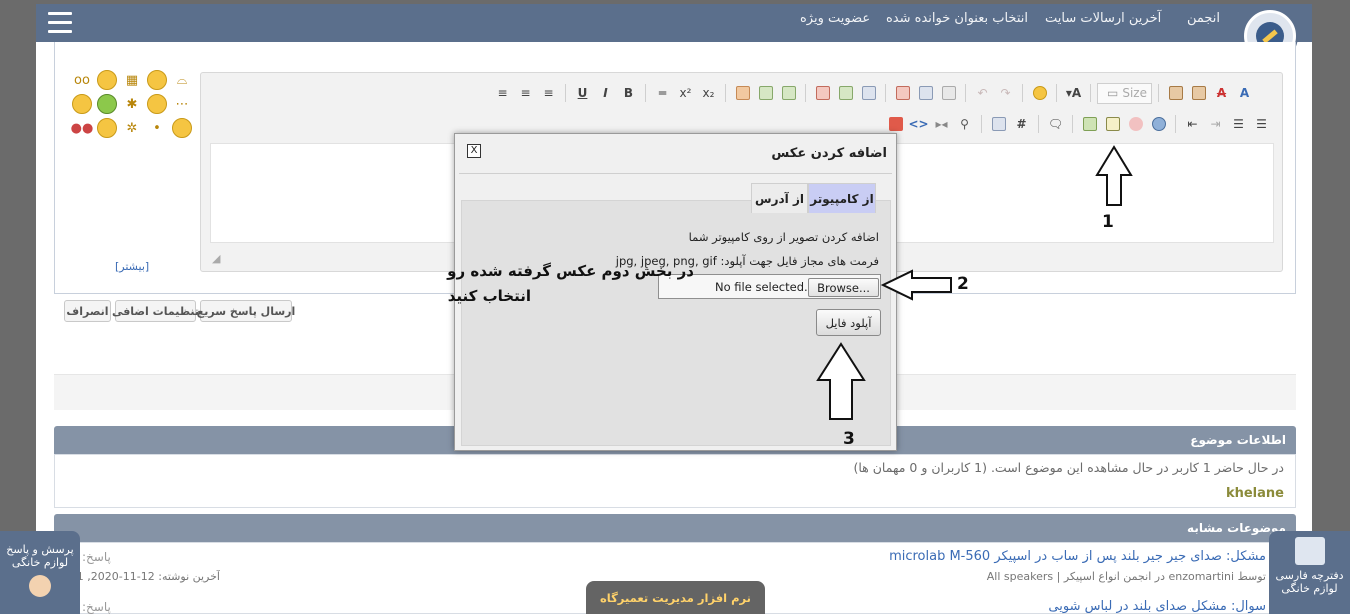 This screenshot has height=614, width=1350. I want to click on table-delete-icon, so click(902, 93).